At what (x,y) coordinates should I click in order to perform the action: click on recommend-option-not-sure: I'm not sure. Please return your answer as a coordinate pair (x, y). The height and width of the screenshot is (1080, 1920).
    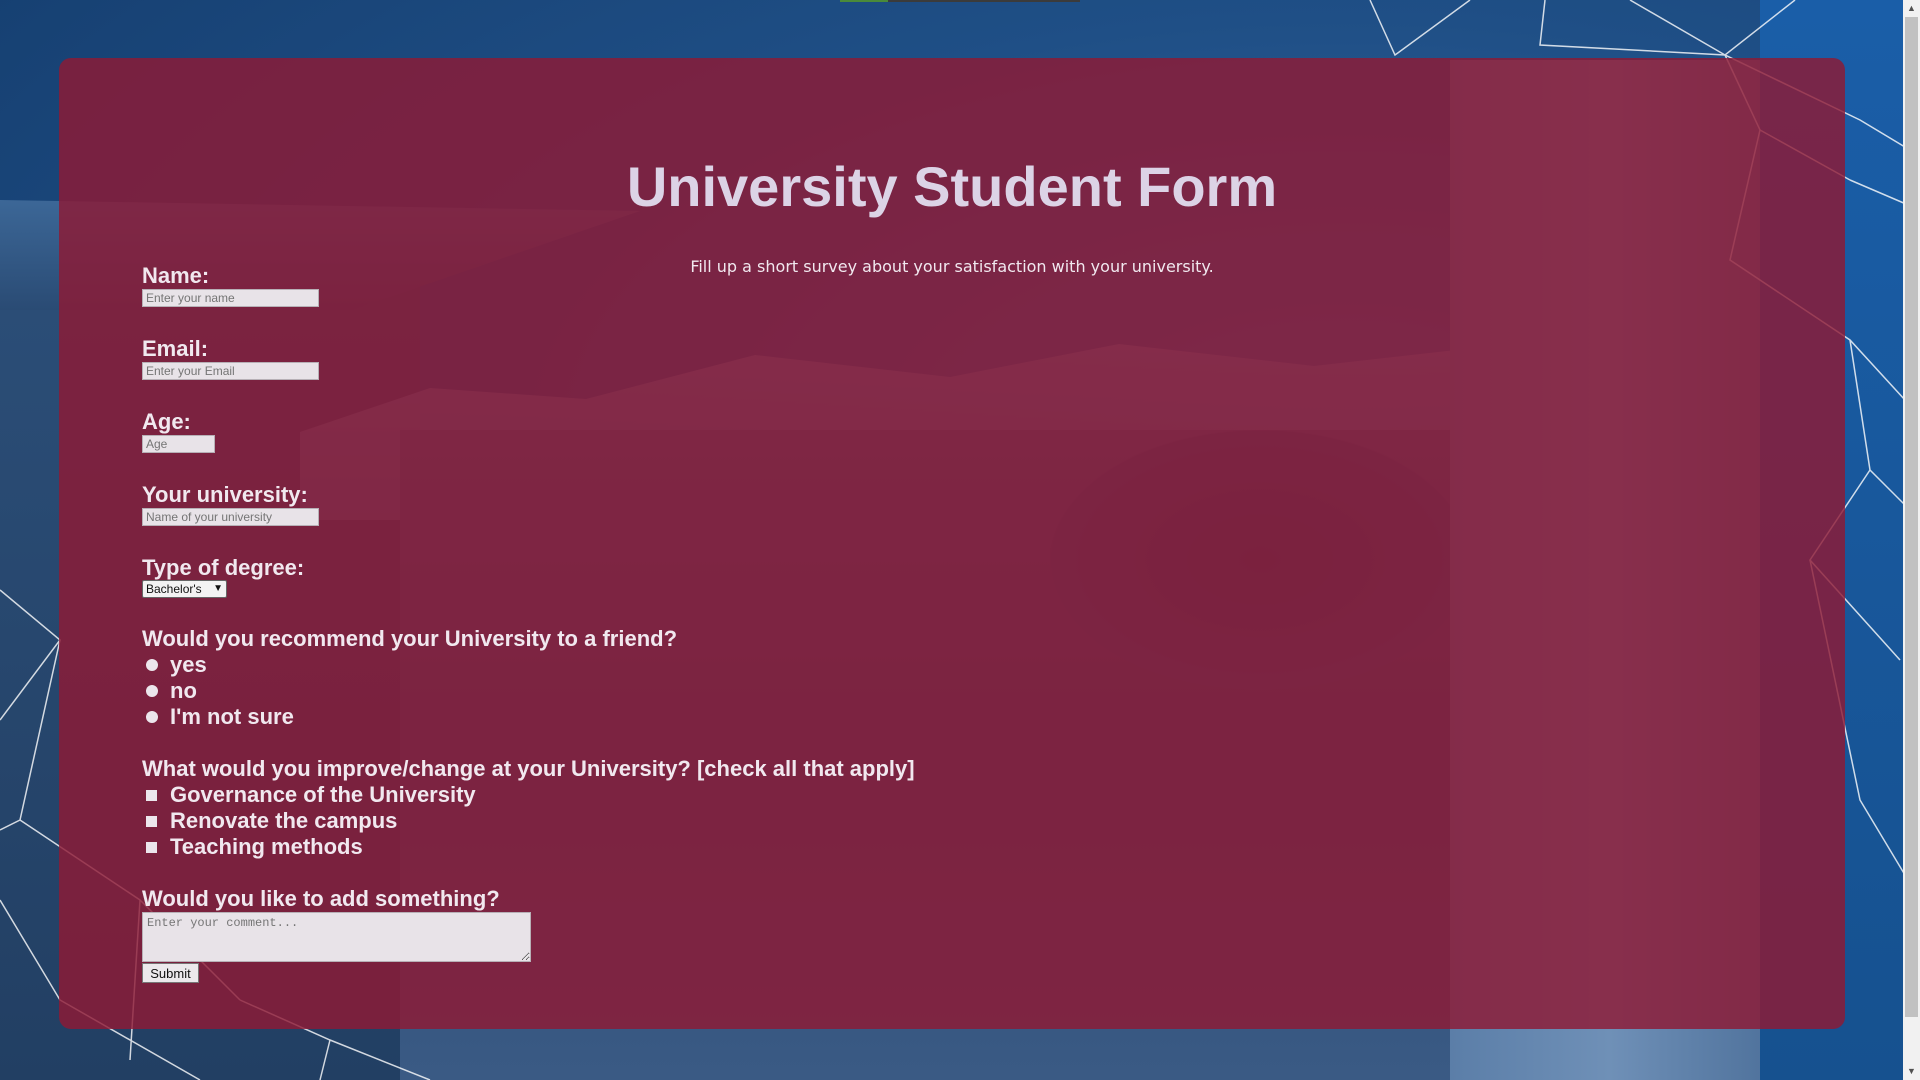
    Looking at the image, I should click on (219, 717).